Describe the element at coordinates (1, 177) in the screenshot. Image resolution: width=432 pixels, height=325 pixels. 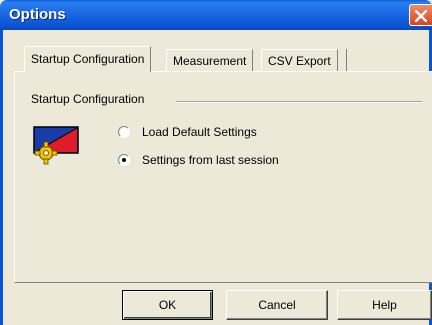
I see `window-frame-left` at that location.